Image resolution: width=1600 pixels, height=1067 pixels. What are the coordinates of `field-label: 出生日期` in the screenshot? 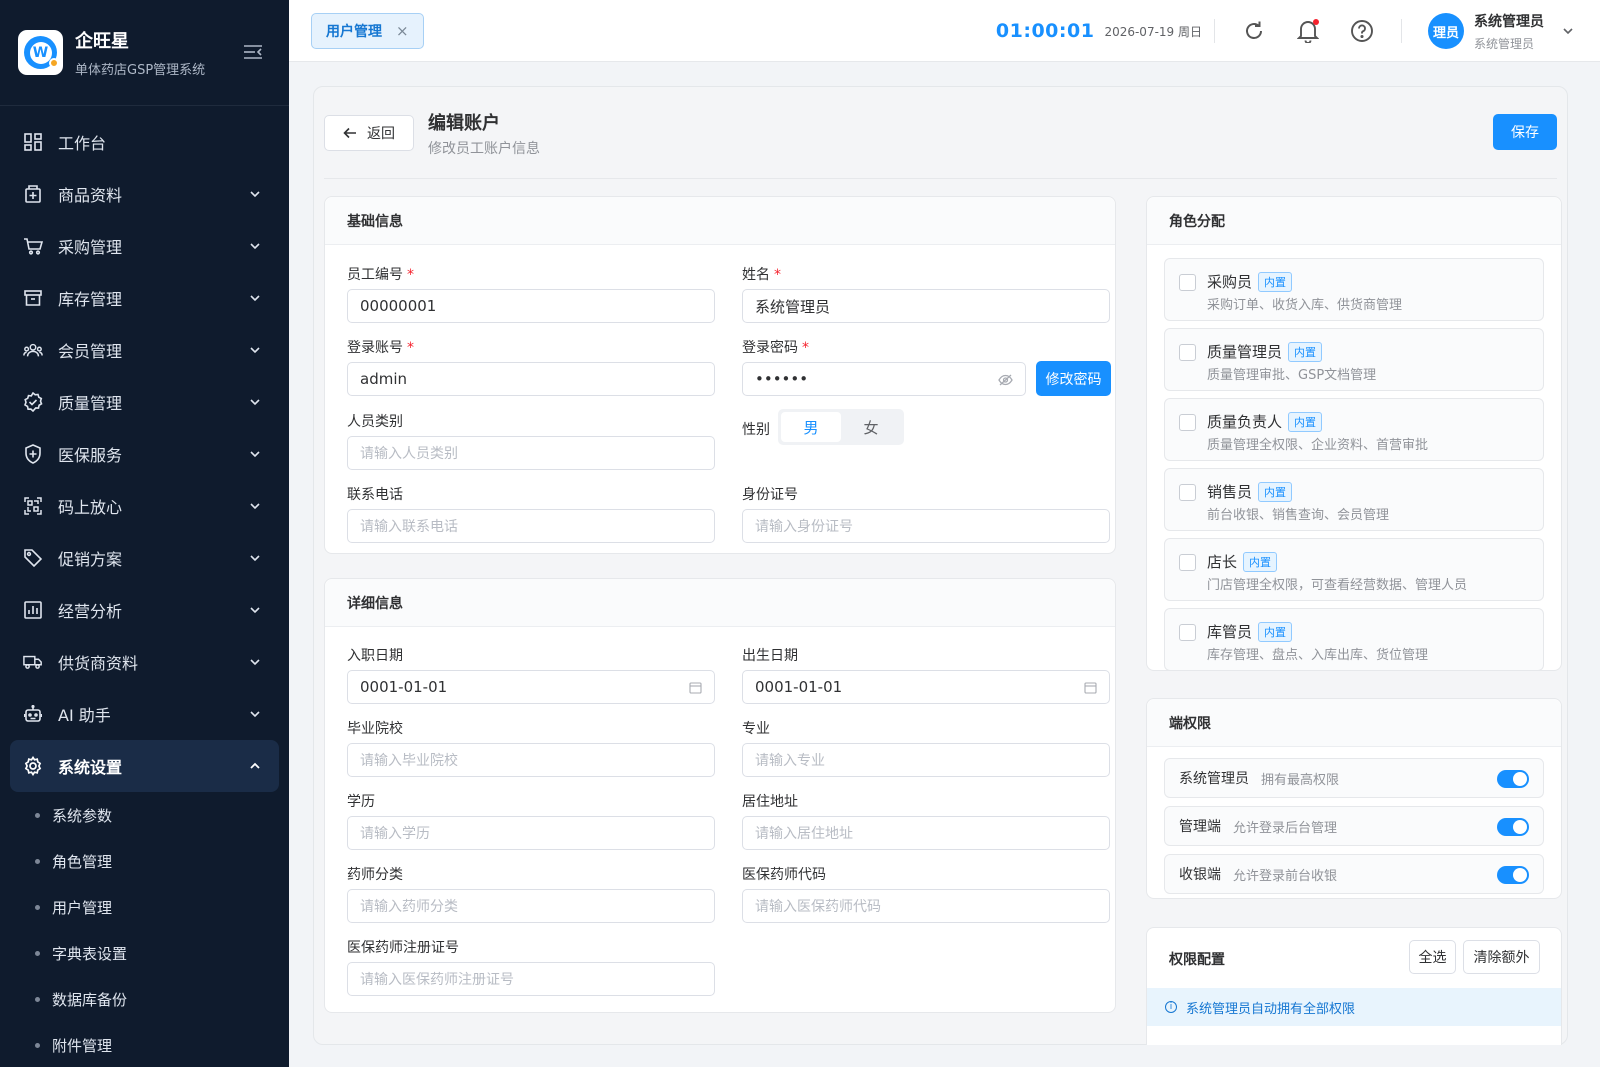 It's located at (770, 656).